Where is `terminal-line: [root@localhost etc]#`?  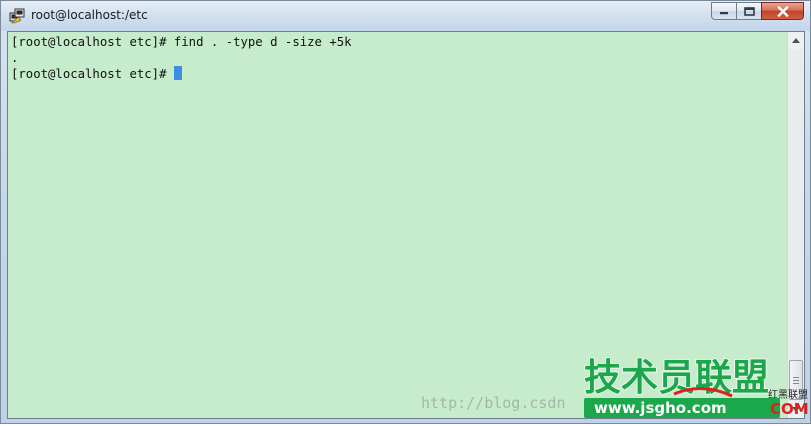 terminal-line: [root@localhost etc]# is located at coordinates (89, 74).